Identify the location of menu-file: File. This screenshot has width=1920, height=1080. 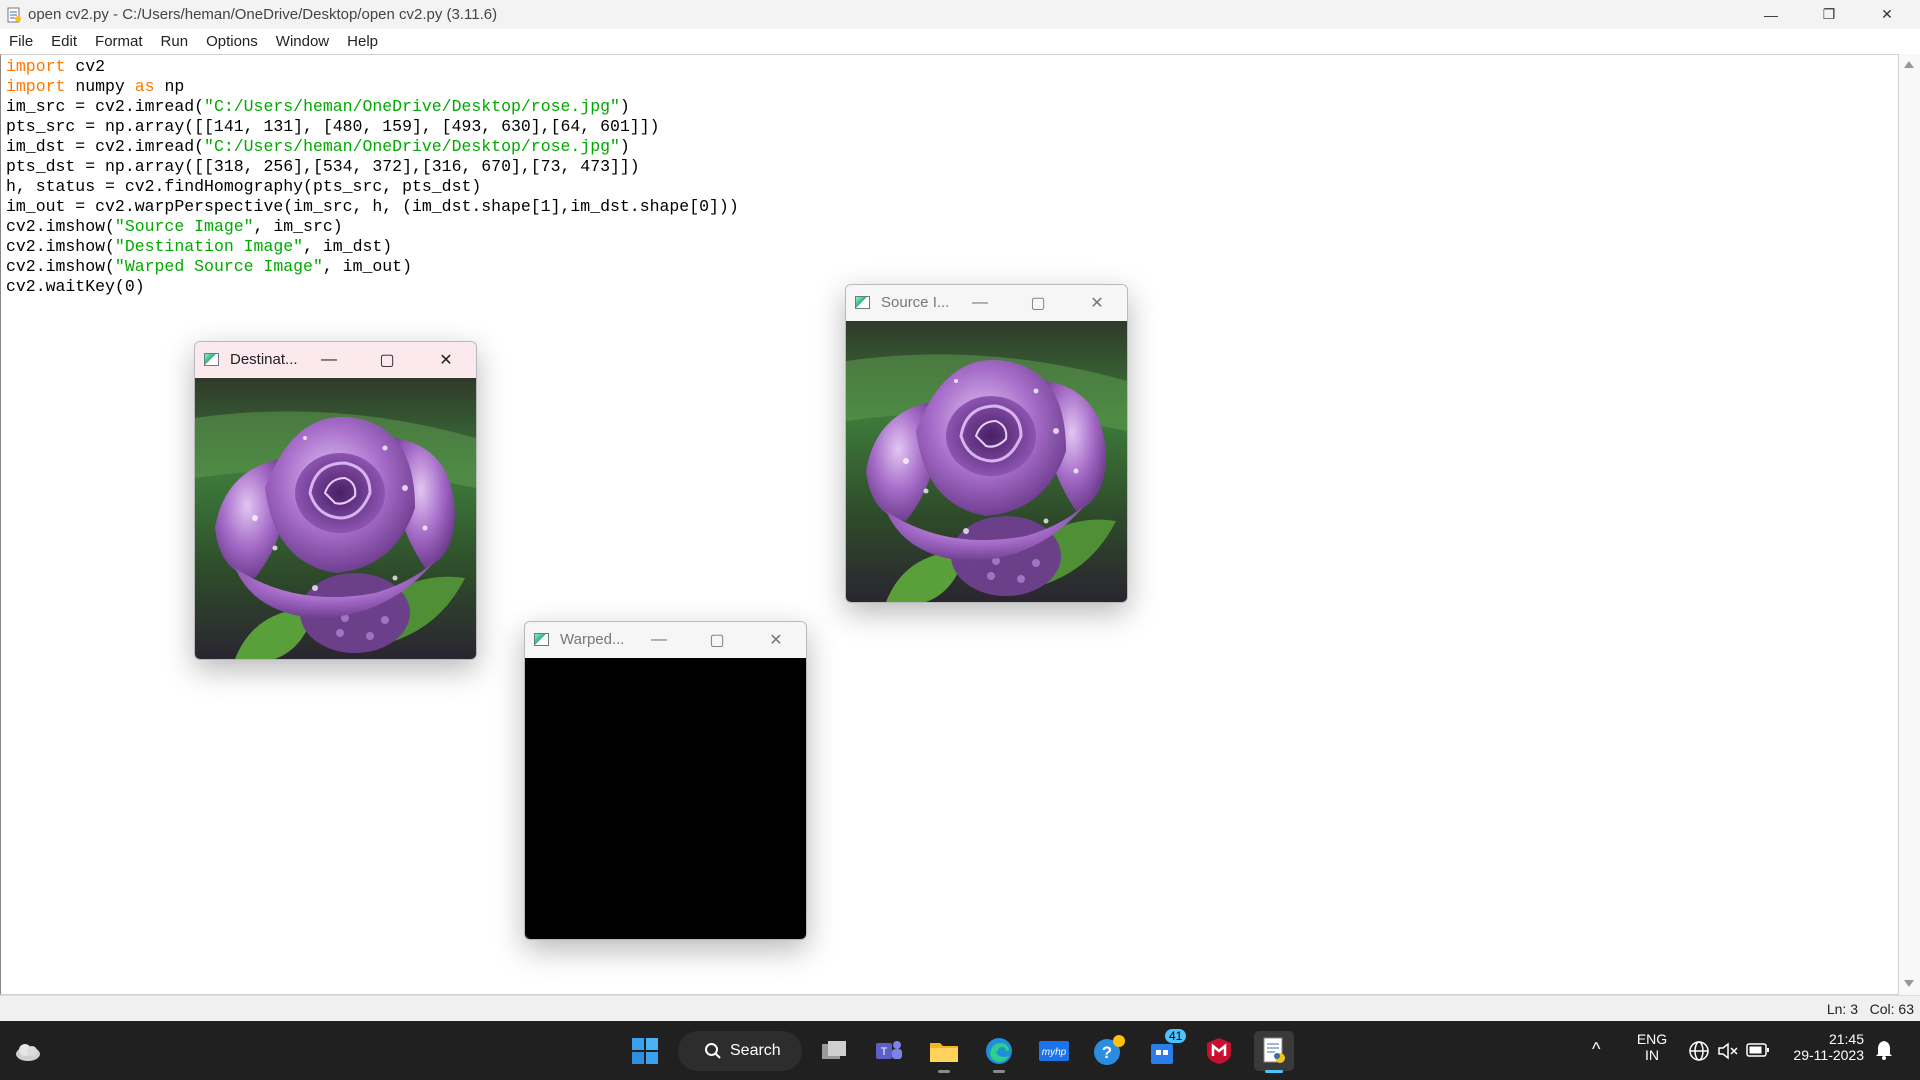
(21, 41).